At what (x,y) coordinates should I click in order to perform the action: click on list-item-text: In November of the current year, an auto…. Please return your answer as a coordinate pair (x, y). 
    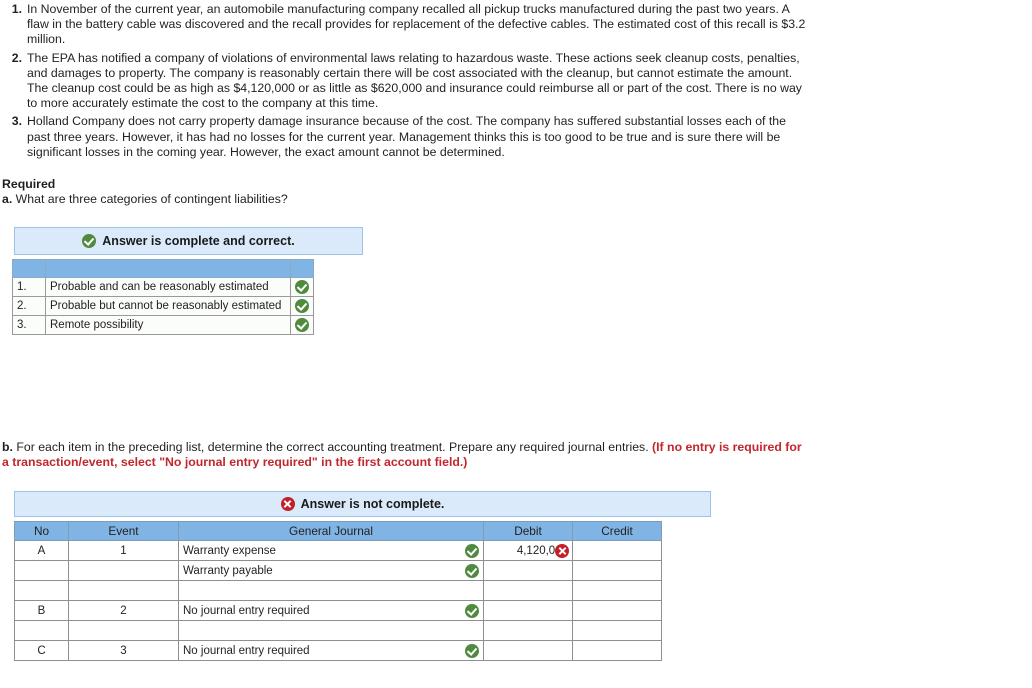
    Looking at the image, I should click on (416, 24).